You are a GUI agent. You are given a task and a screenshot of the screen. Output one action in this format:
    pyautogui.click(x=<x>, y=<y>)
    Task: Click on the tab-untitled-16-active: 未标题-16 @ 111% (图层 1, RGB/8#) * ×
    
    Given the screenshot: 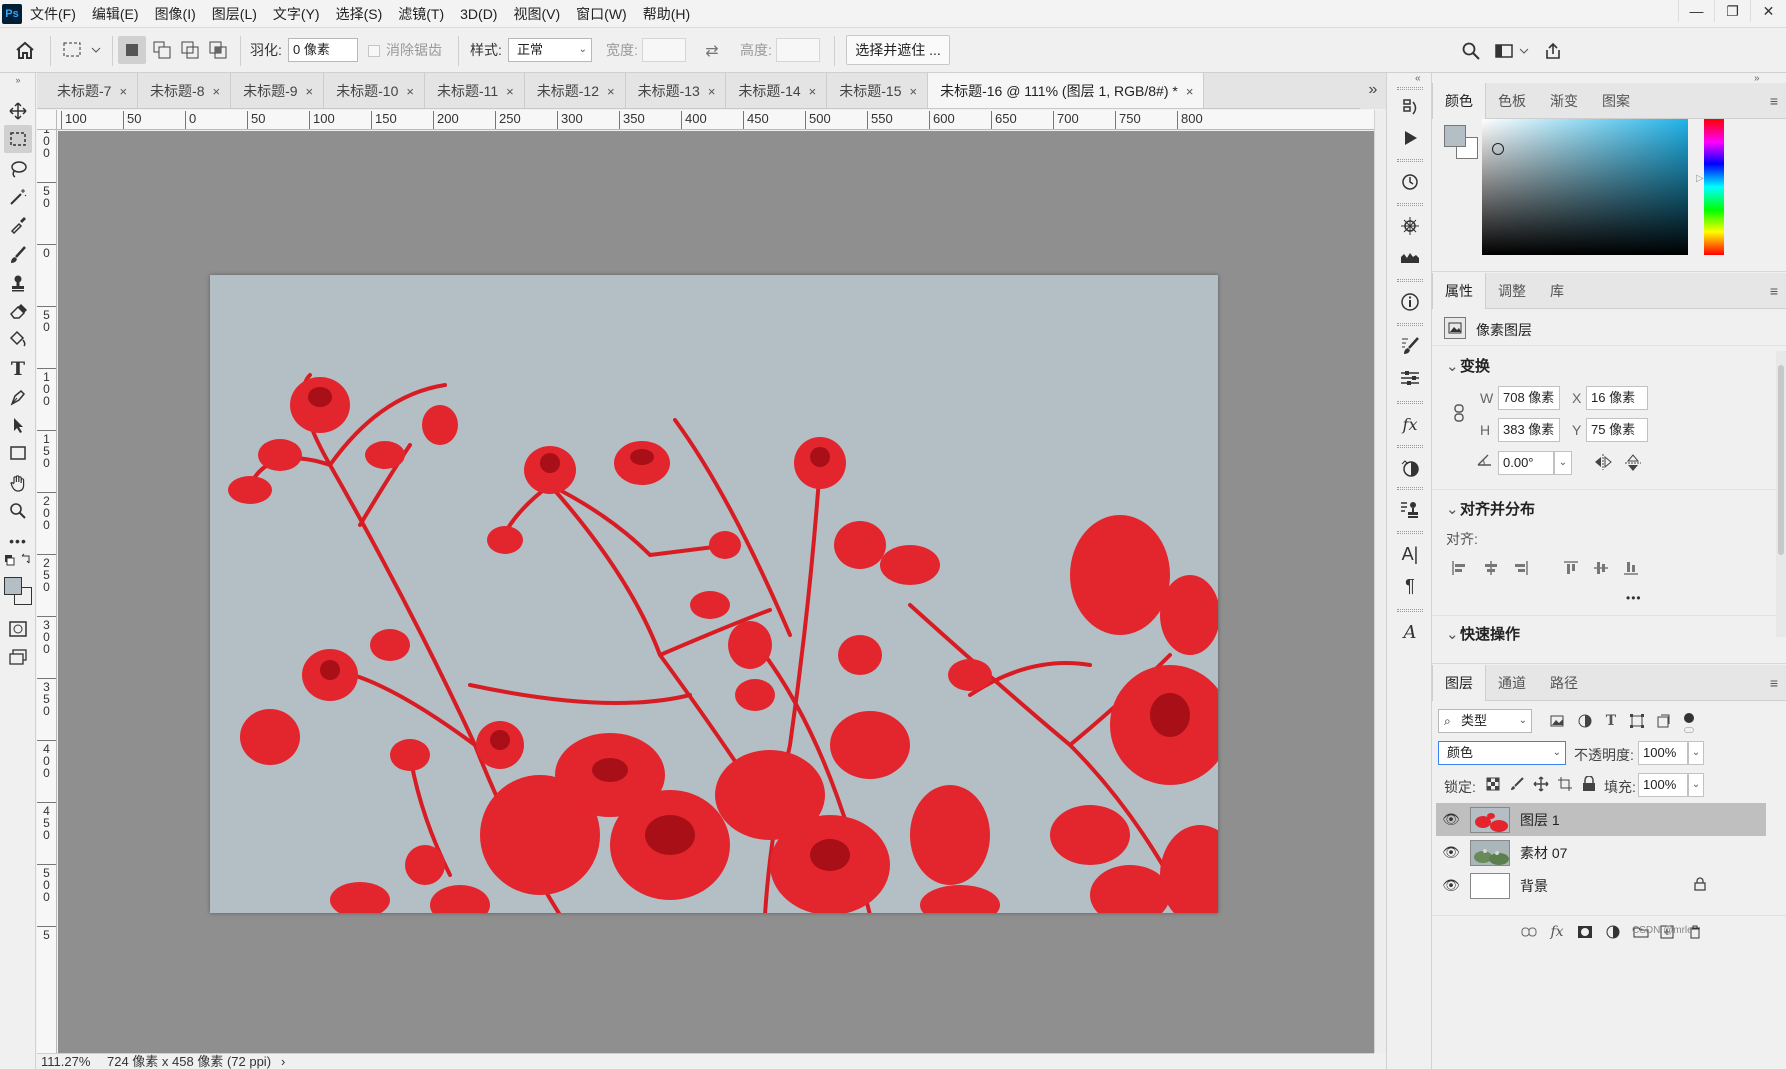 What is the action you would take?
    pyautogui.click(x=1066, y=90)
    